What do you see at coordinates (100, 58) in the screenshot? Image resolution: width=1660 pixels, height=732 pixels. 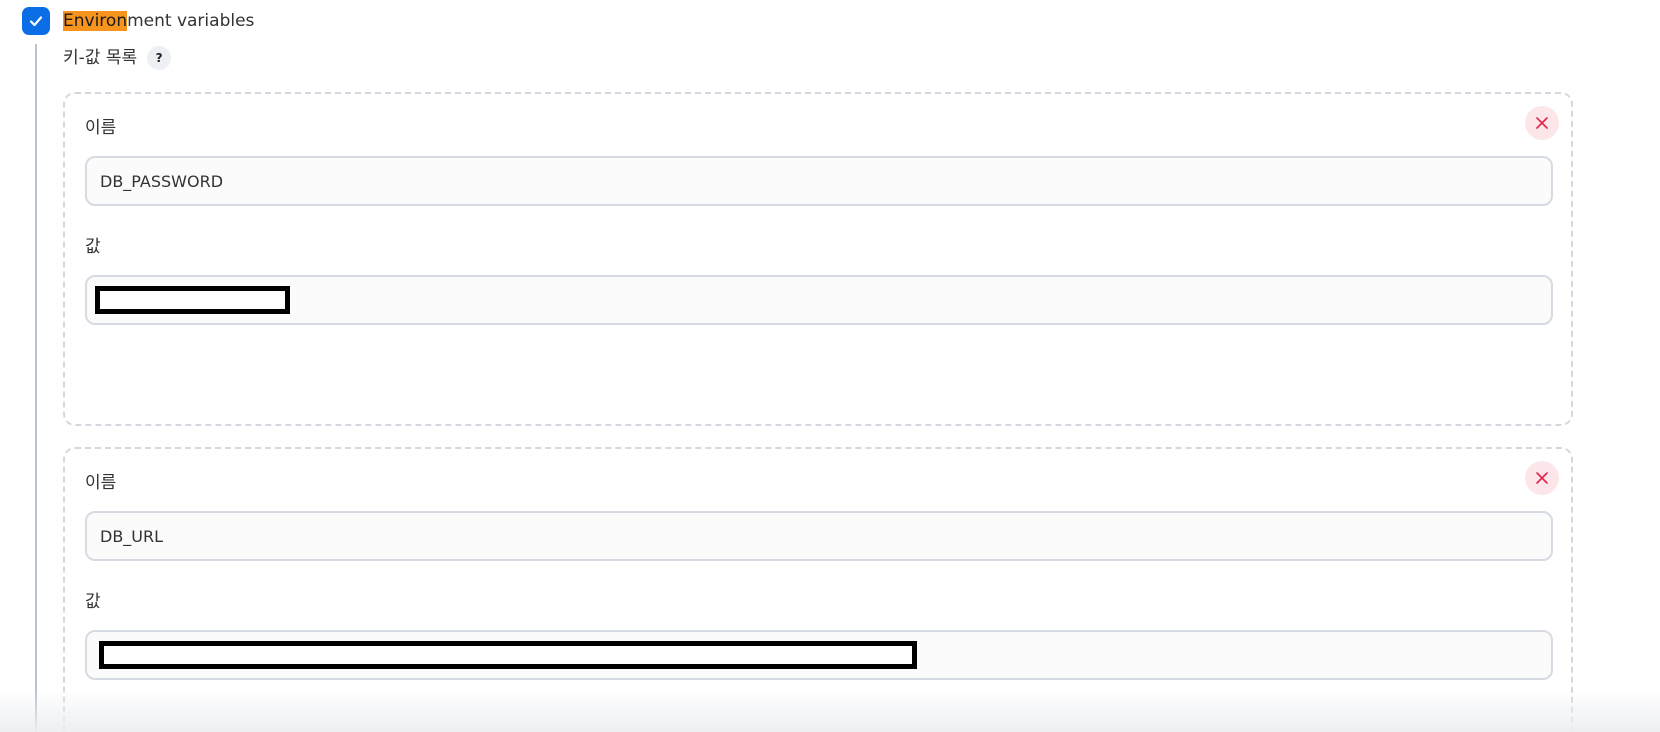 I see `key-value-list-text: 키-값 목록` at bounding box center [100, 58].